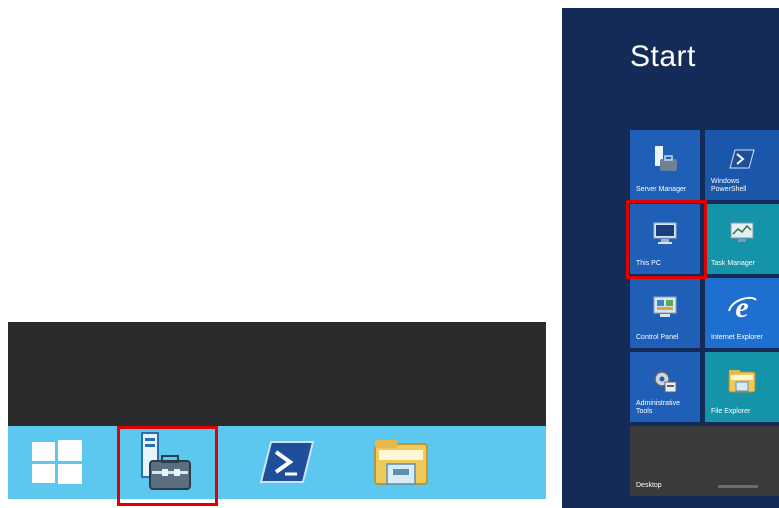 The height and width of the screenshot is (508, 779). I want to click on file-explorer-taskbar-button, so click(401, 462).